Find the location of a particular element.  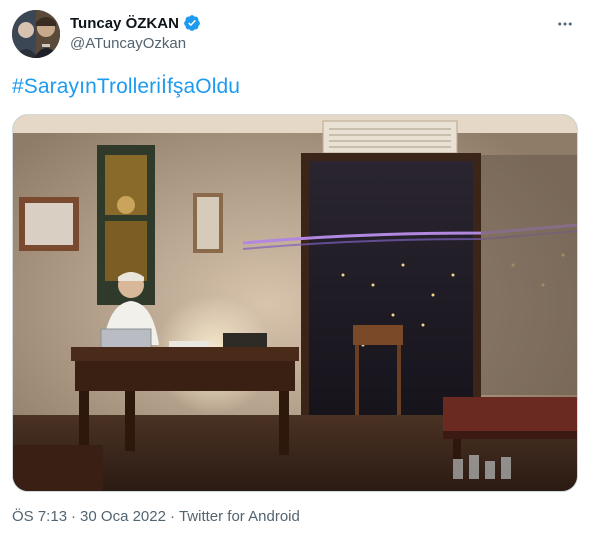

tweet-hashtag: #SarayınTrolleriİfşaOldu is located at coordinates (126, 87).